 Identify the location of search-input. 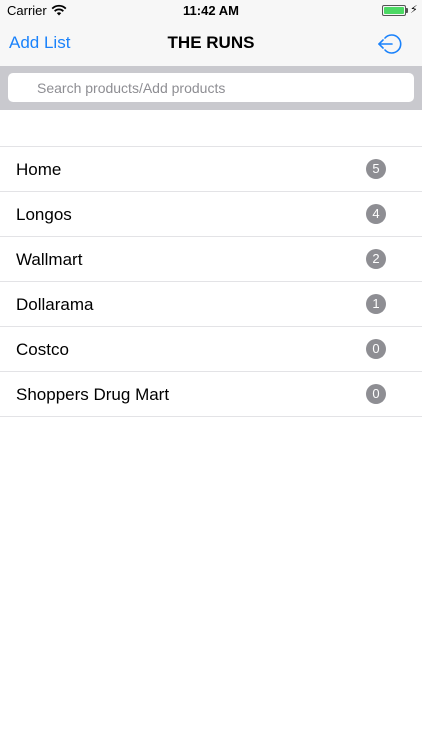
(211, 87).